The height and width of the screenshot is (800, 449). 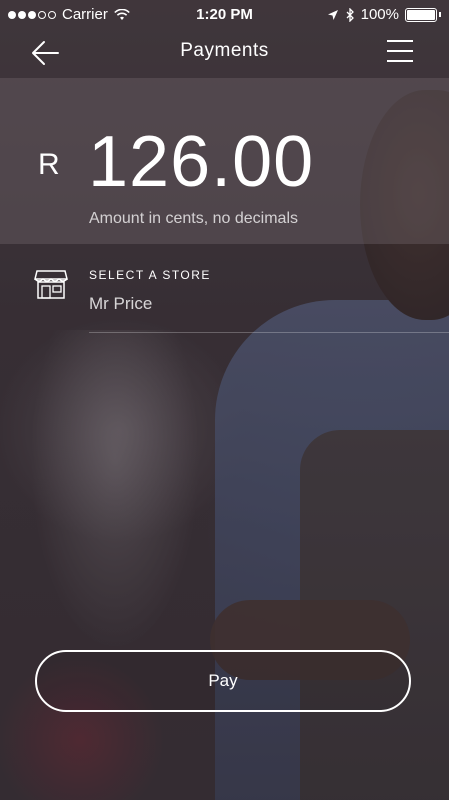 I want to click on storefront-icon, so click(x=51, y=284).